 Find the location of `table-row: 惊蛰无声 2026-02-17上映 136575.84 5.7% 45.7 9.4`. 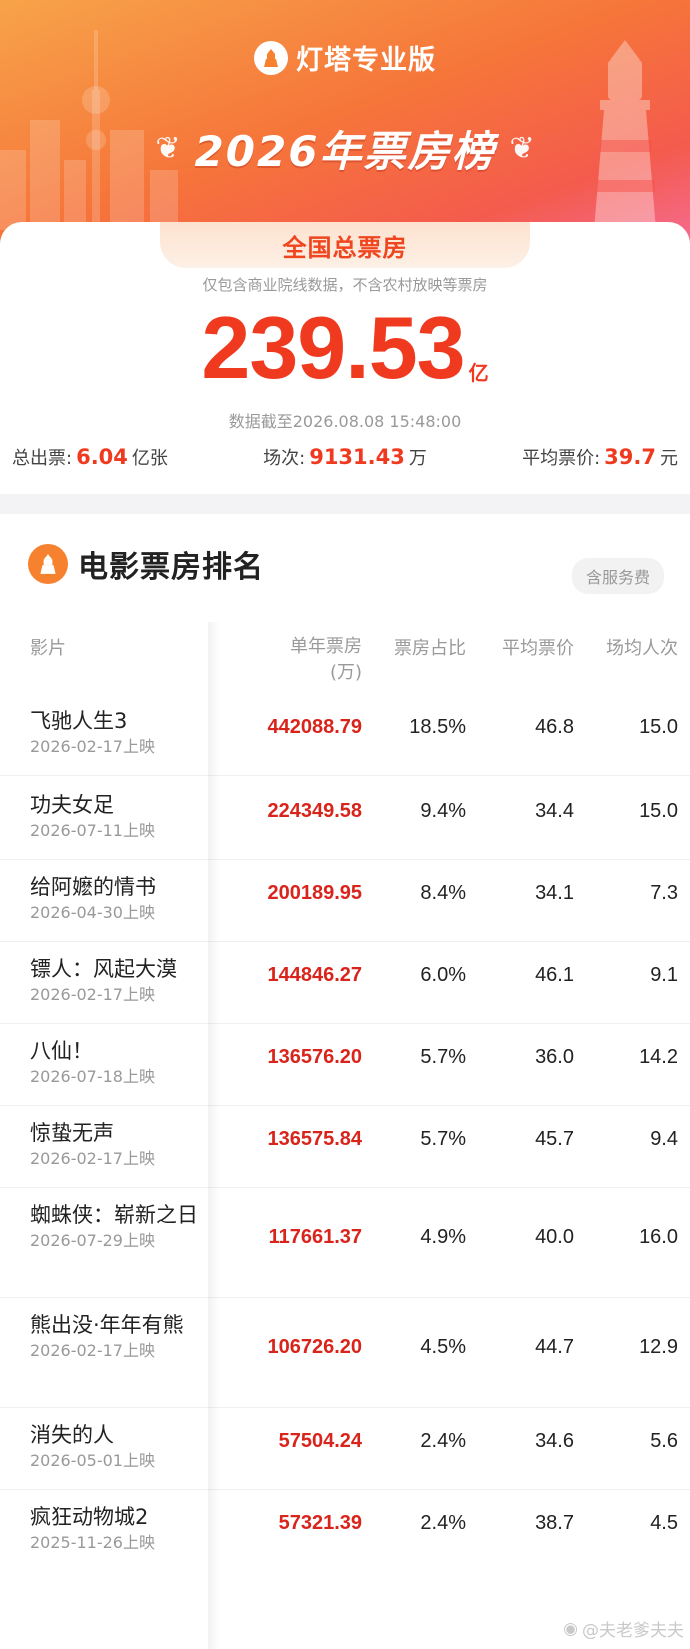

table-row: 惊蛰无声 2026-02-17上映 136575.84 5.7% 45.7 9.4 is located at coordinates (345, 1147).